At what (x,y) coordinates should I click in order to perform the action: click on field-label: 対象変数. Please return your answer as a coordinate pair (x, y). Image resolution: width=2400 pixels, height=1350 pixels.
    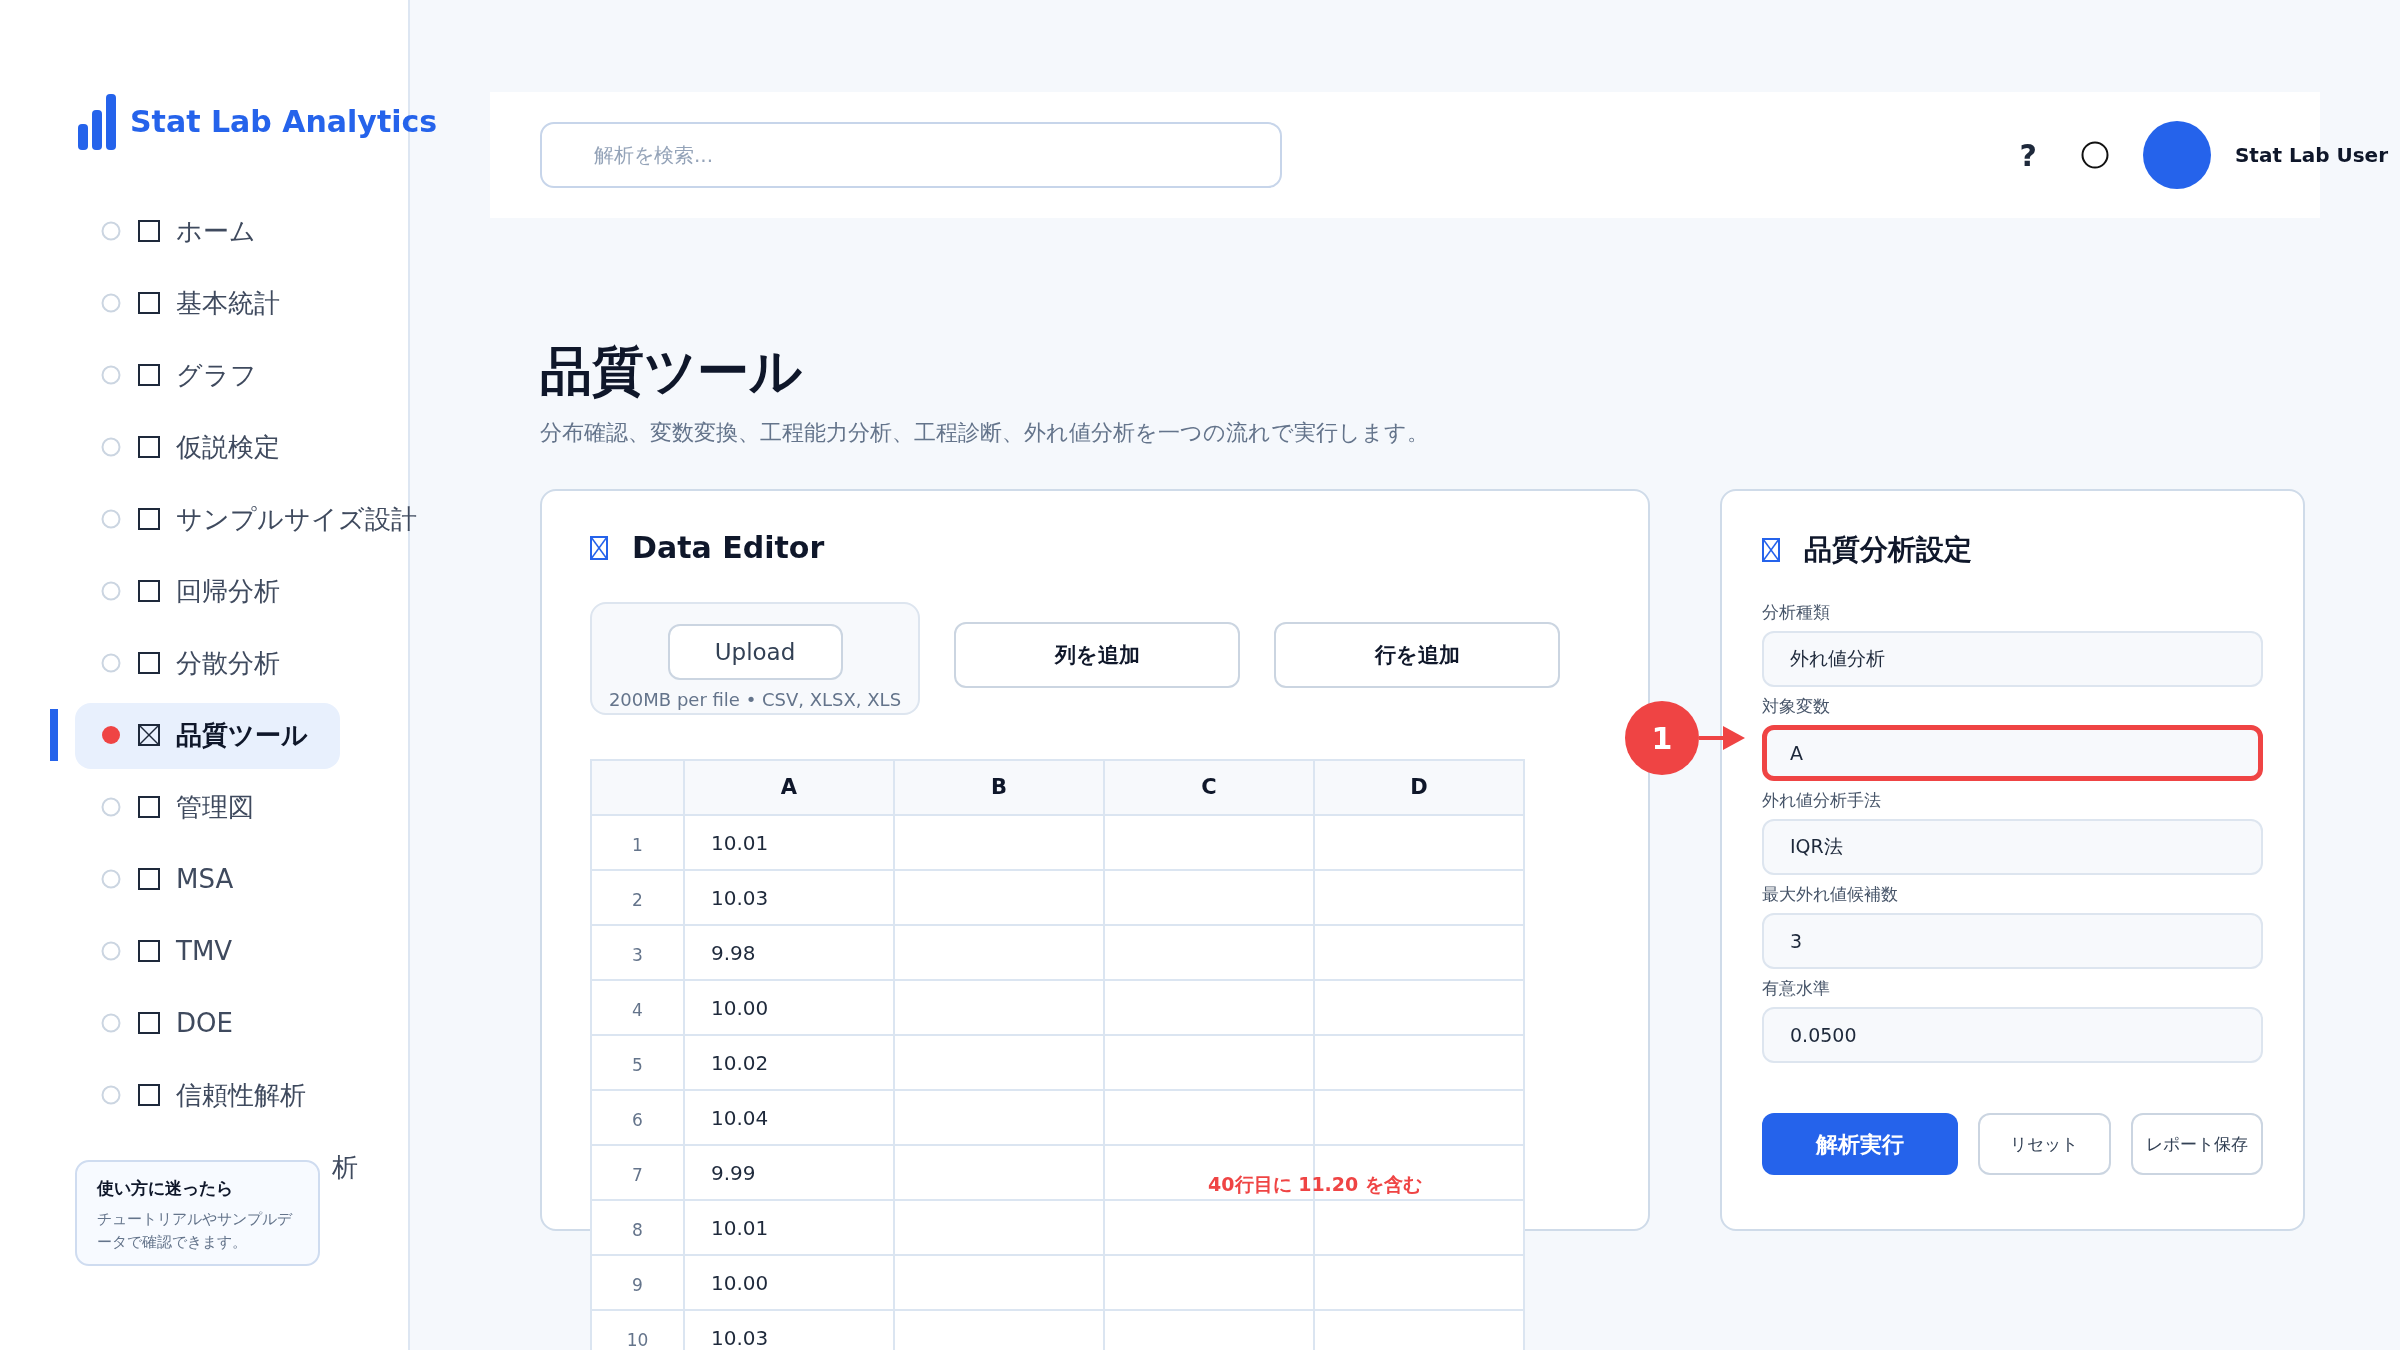
    Looking at the image, I should click on (1796, 706).